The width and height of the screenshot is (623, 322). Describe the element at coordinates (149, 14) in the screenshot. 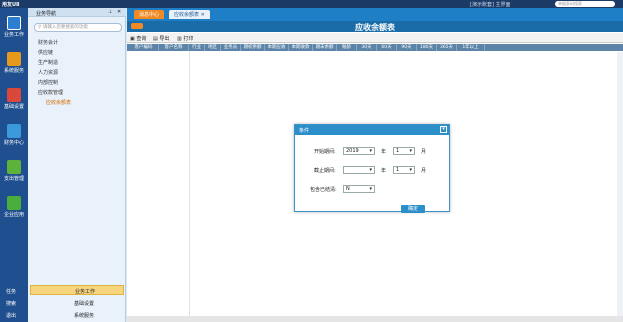

I see `tab-0: 消息中心` at that location.